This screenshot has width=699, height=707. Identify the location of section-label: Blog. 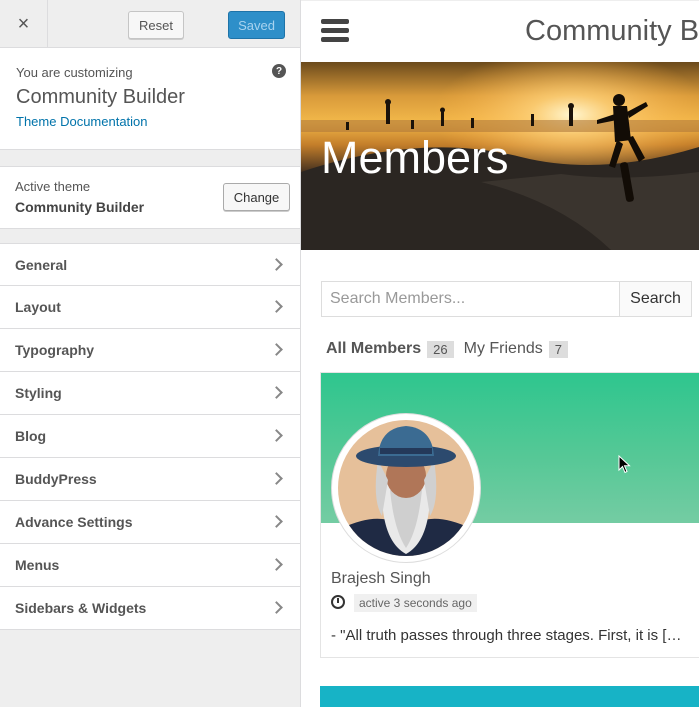
(31, 436).